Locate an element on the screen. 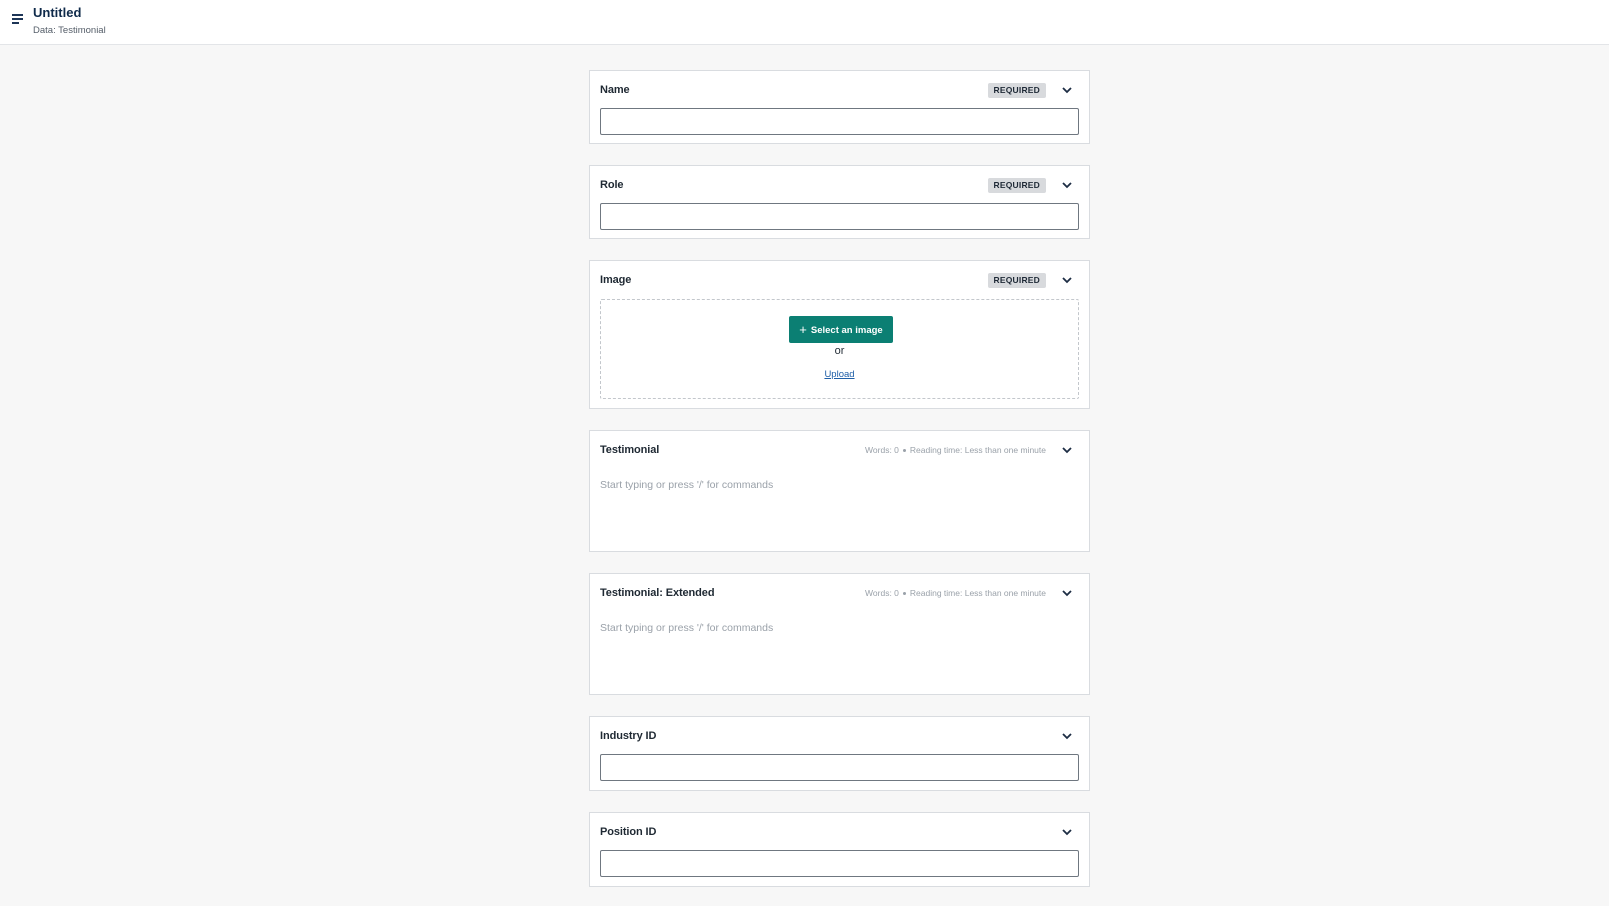  field-industry-id: Industry ID is located at coordinates (839, 753).